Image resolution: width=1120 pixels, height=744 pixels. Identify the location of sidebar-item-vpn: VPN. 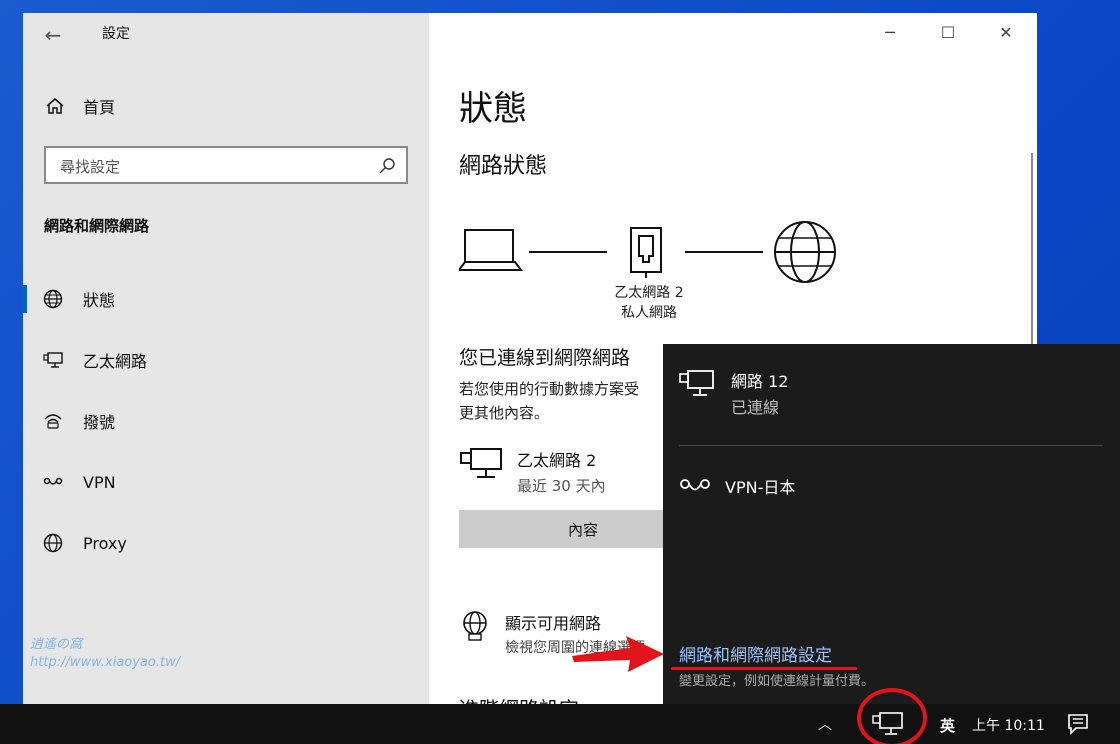
(226, 482).